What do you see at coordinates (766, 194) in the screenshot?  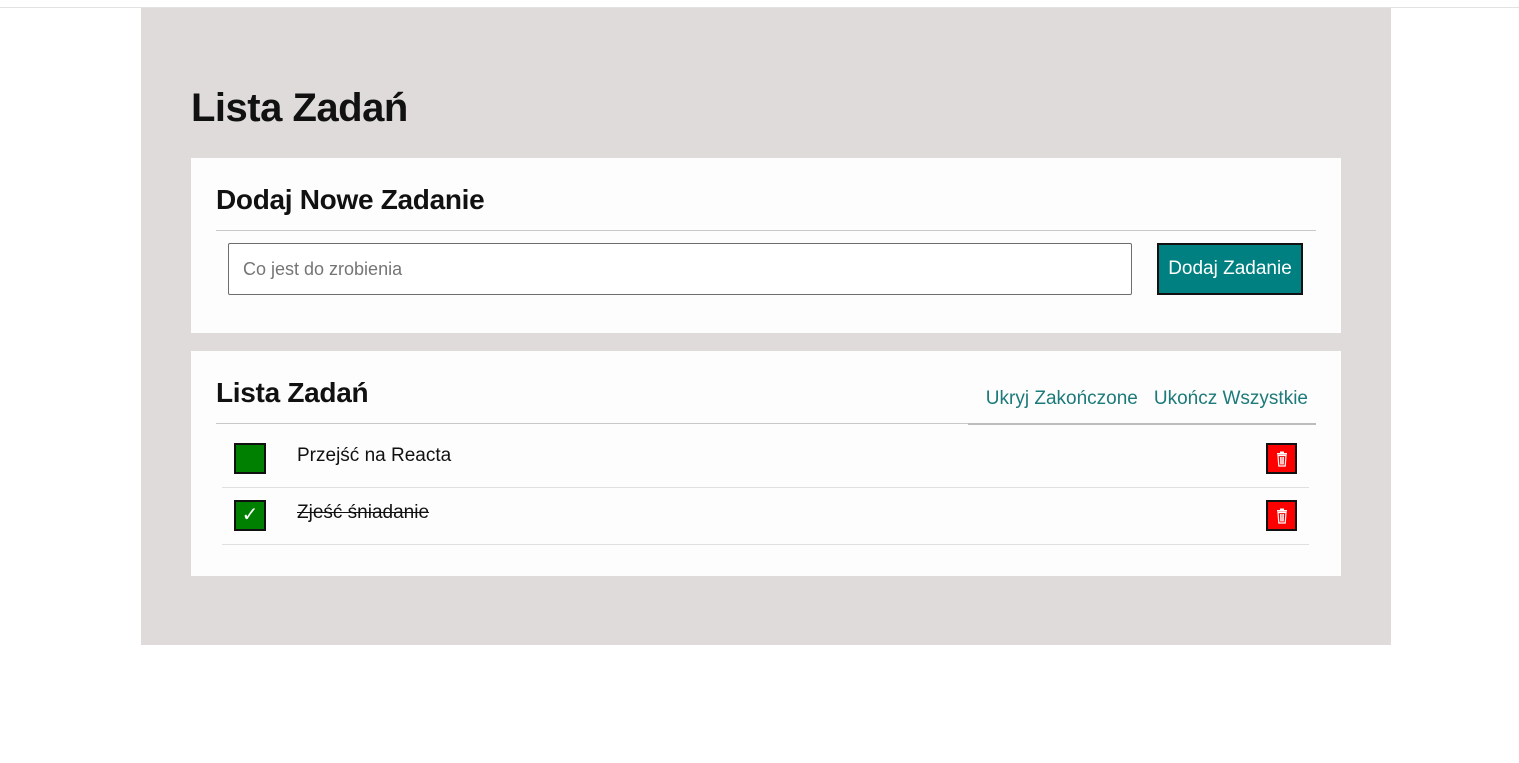 I see `add-task-header: Dodaj Nowe Zadanie` at bounding box center [766, 194].